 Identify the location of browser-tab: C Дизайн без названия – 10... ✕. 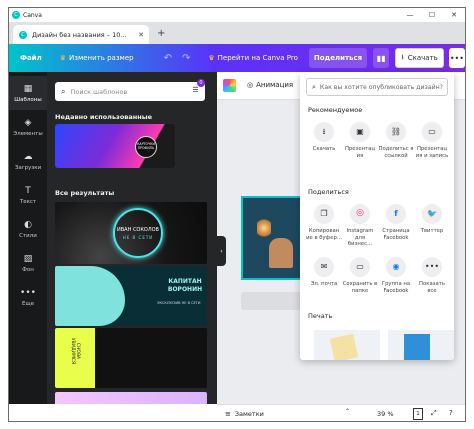
(81, 34).